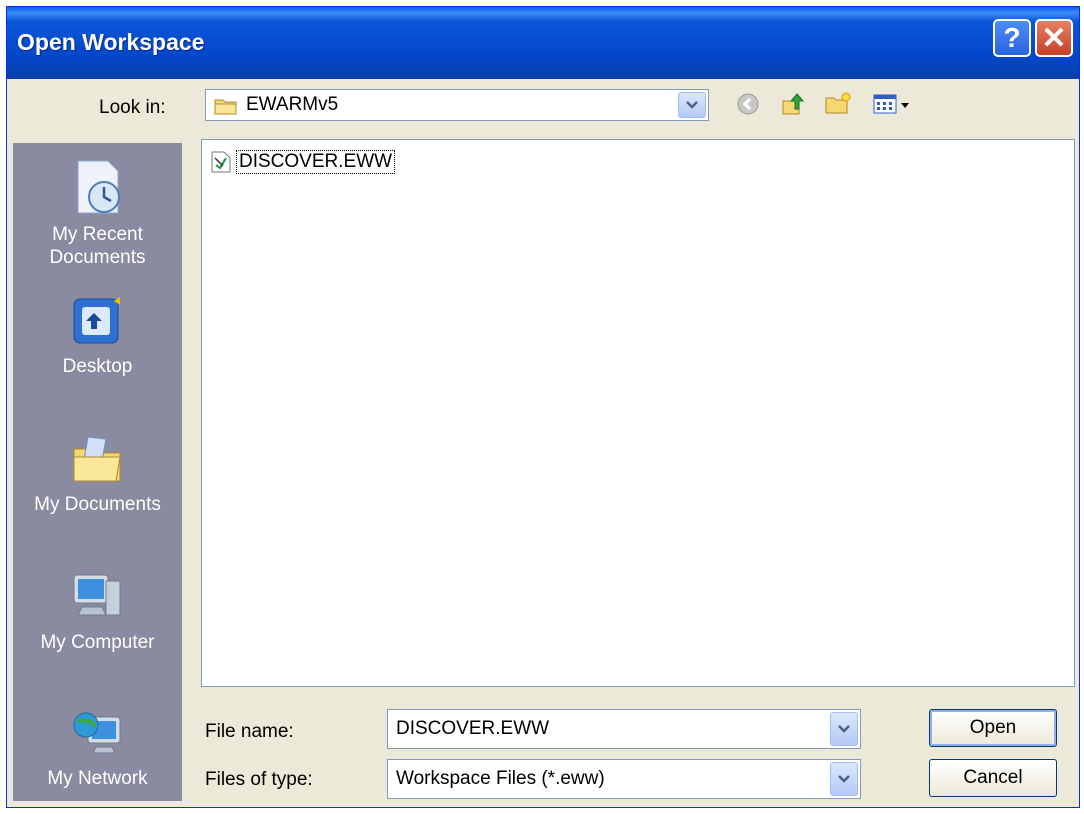 The width and height of the screenshot is (1084, 814). I want to click on help-button: ?, so click(1012, 38).